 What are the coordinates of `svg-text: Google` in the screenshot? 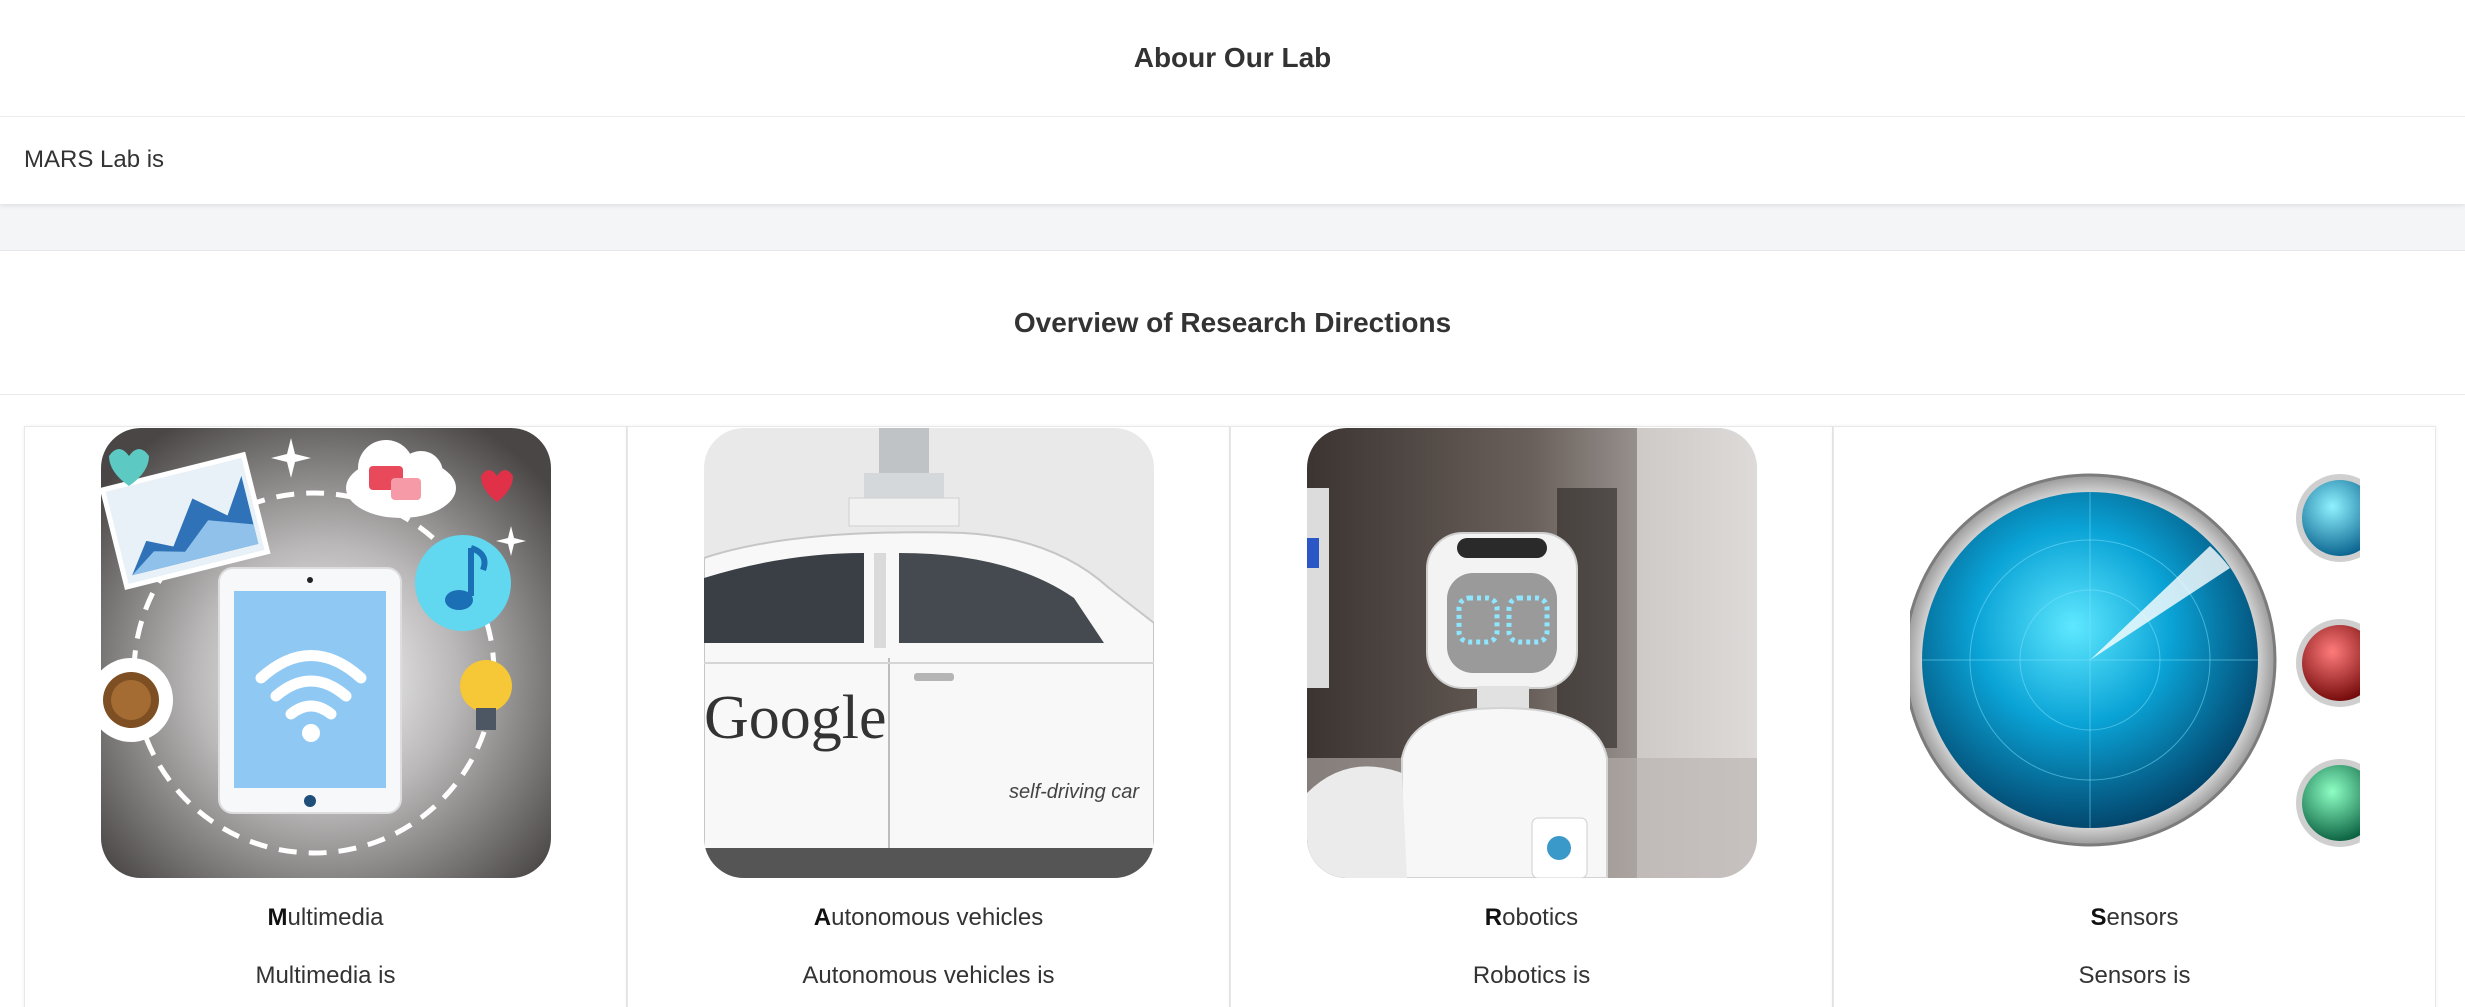 It's located at (795, 718).